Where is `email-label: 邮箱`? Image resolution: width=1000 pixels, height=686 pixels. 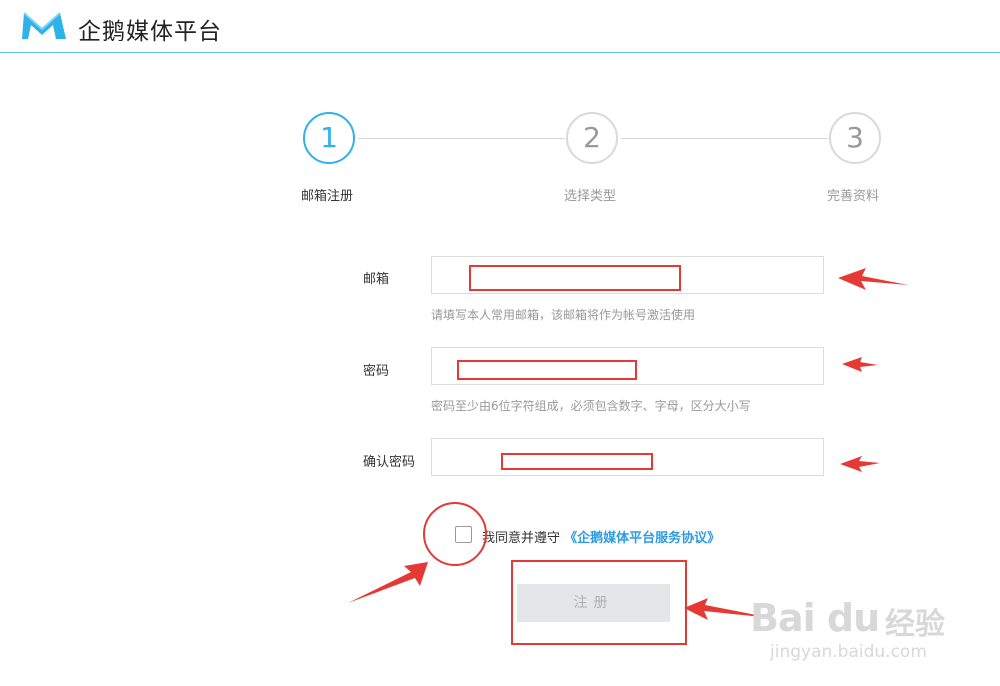 email-label: 邮箱 is located at coordinates (376, 279).